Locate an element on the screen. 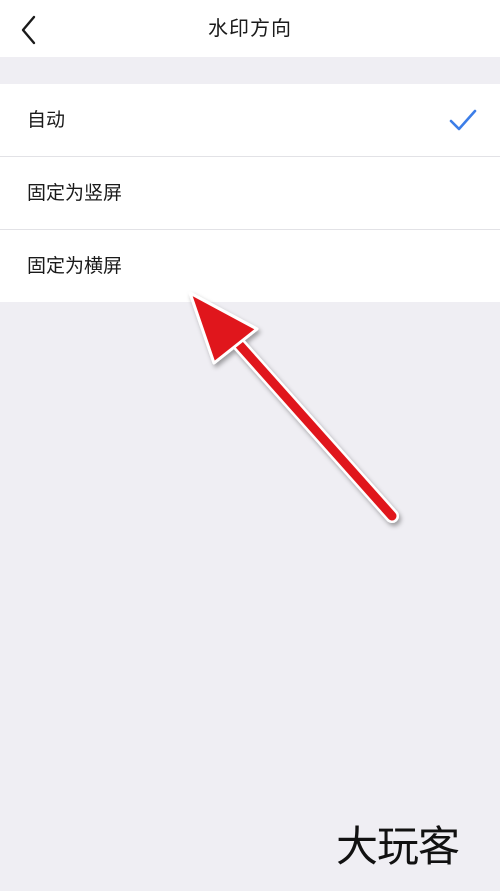 This screenshot has width=500, height=891. option-portrait: 固定为竖屏 is located at coordinates (250, 193).